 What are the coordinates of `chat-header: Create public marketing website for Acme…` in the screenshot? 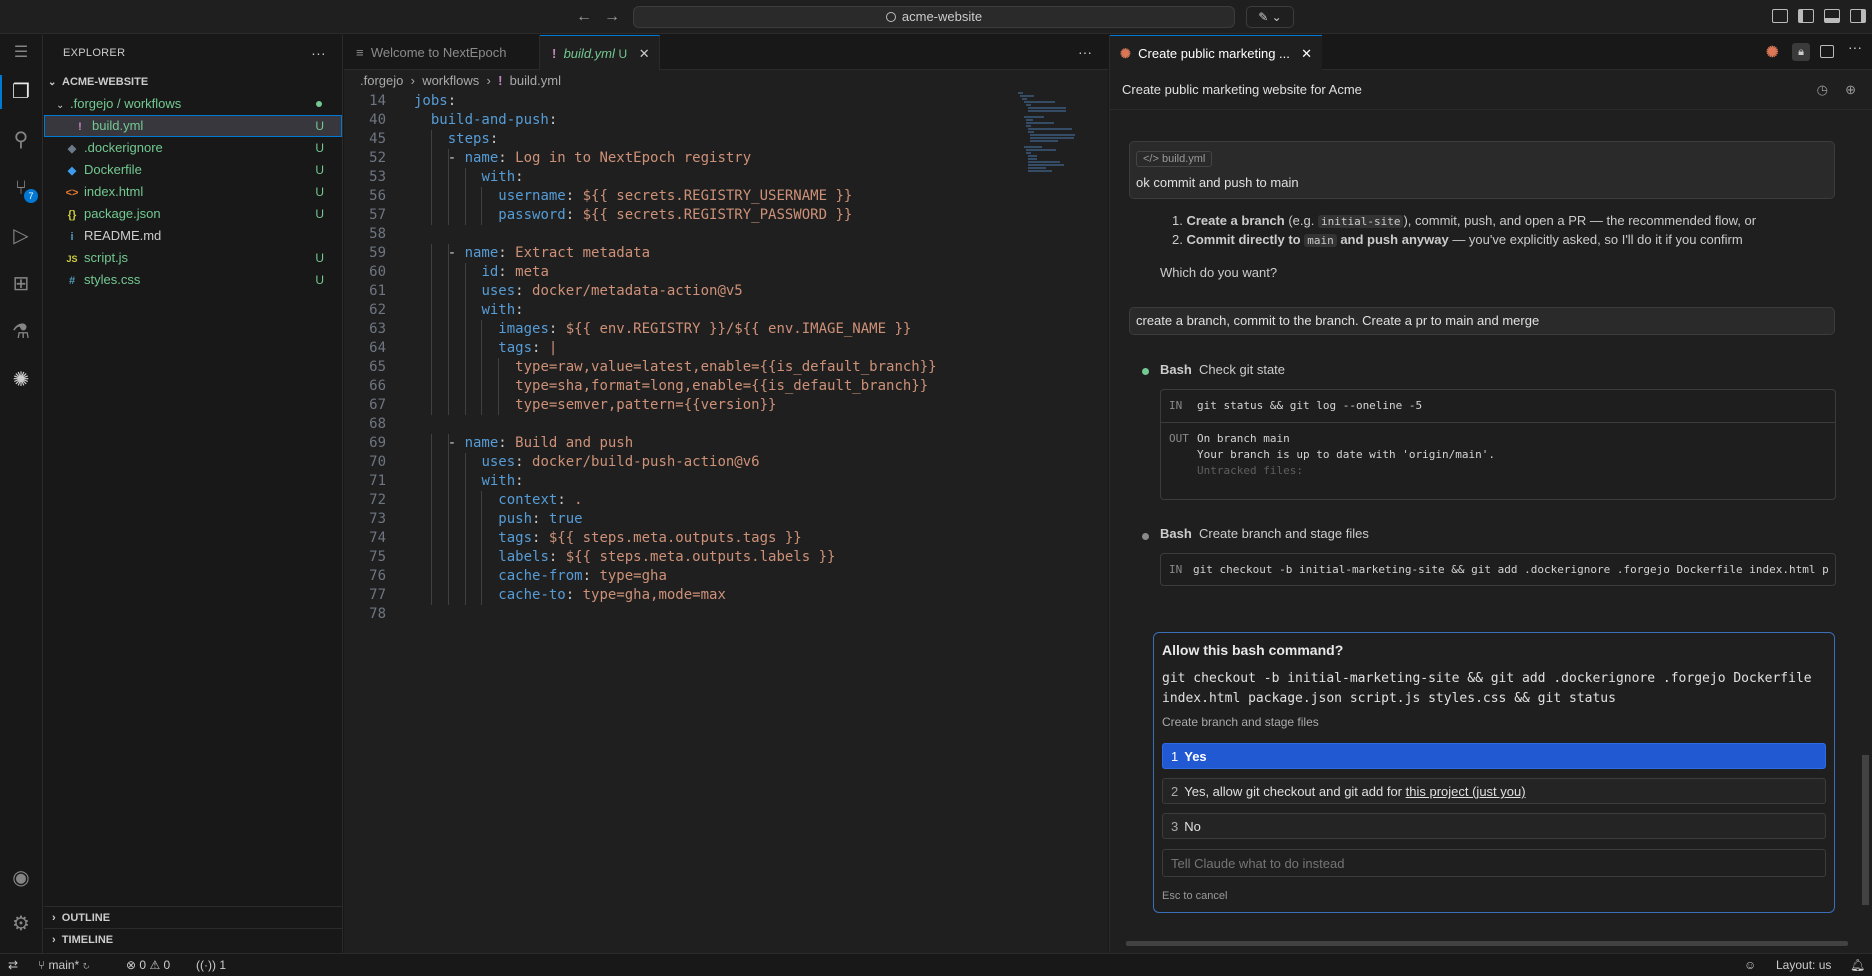 It's located at (1491, 90).